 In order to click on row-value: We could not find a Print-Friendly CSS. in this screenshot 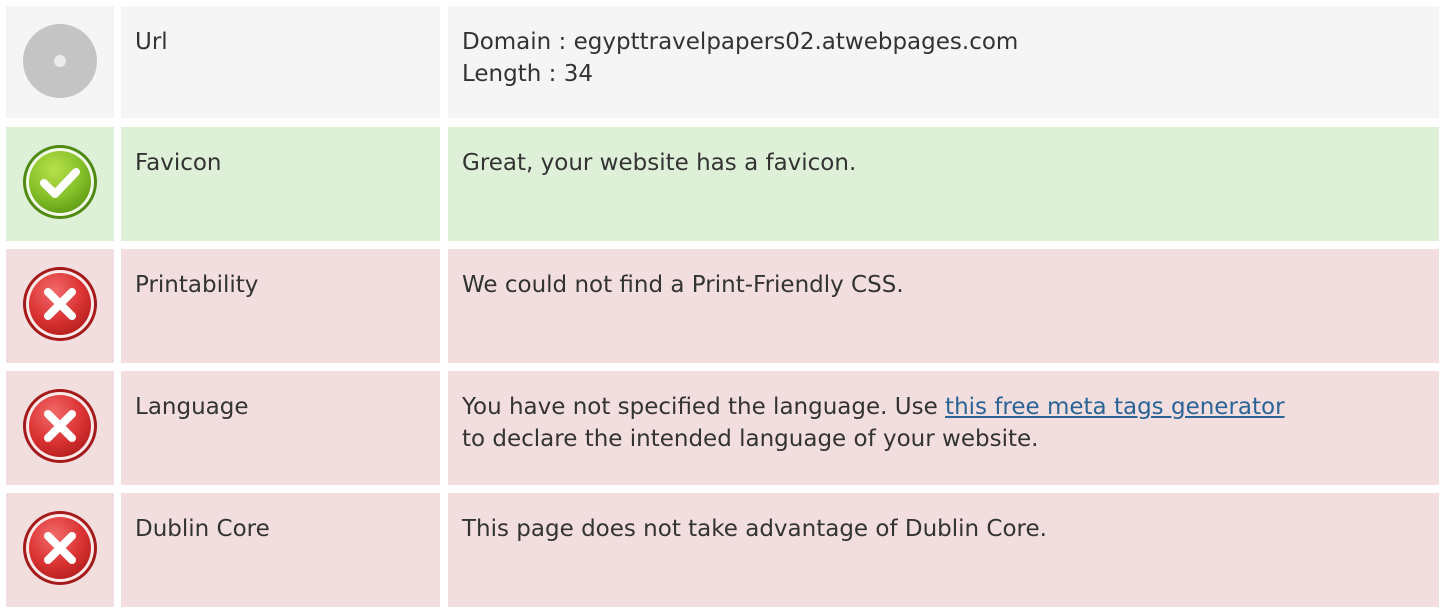, I will do `click(943, 306)`.